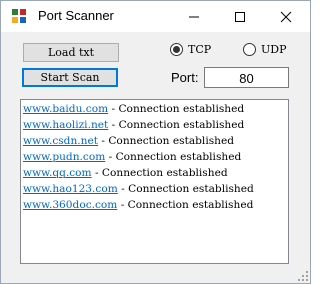 This screenshot has height=284, width=320. I want to click on minimize-icon, so click(194, 17).